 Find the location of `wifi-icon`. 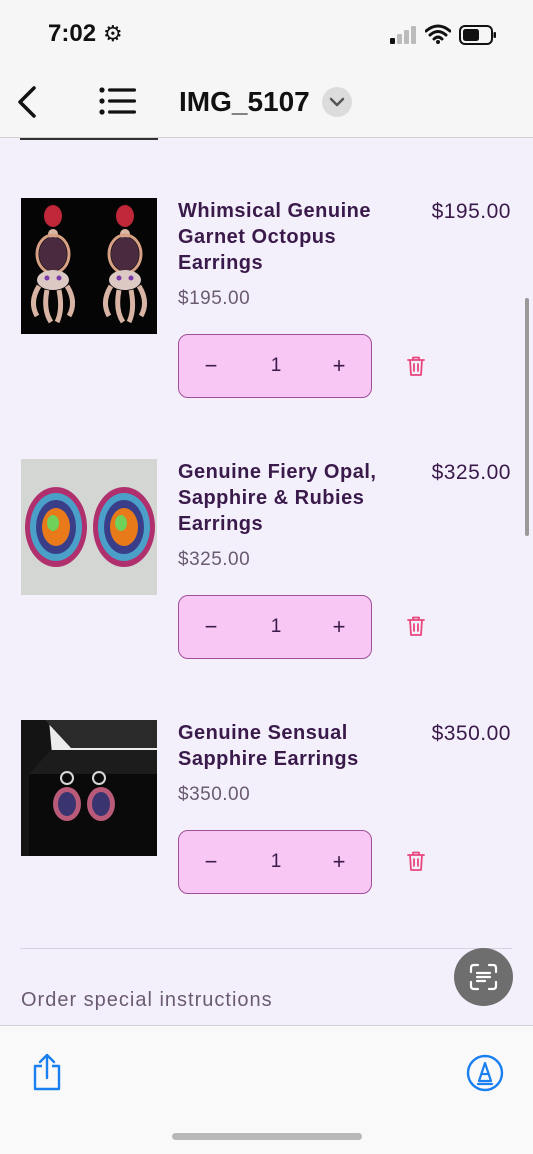

wifi-icon is located at coordinates (438, 34).